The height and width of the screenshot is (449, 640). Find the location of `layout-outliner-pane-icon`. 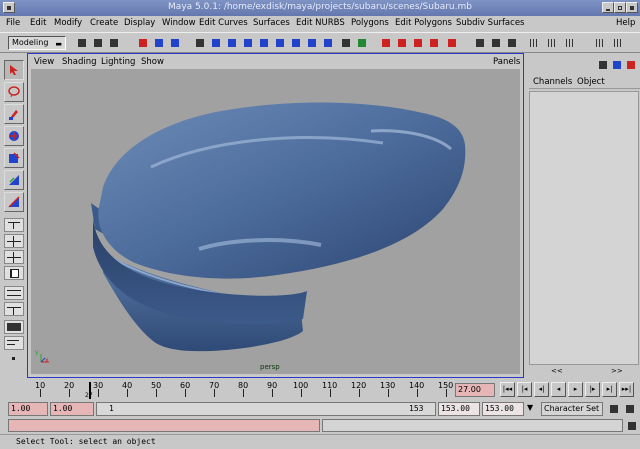

layout-outliner-pane-icon is located at coordinates (14, 293).